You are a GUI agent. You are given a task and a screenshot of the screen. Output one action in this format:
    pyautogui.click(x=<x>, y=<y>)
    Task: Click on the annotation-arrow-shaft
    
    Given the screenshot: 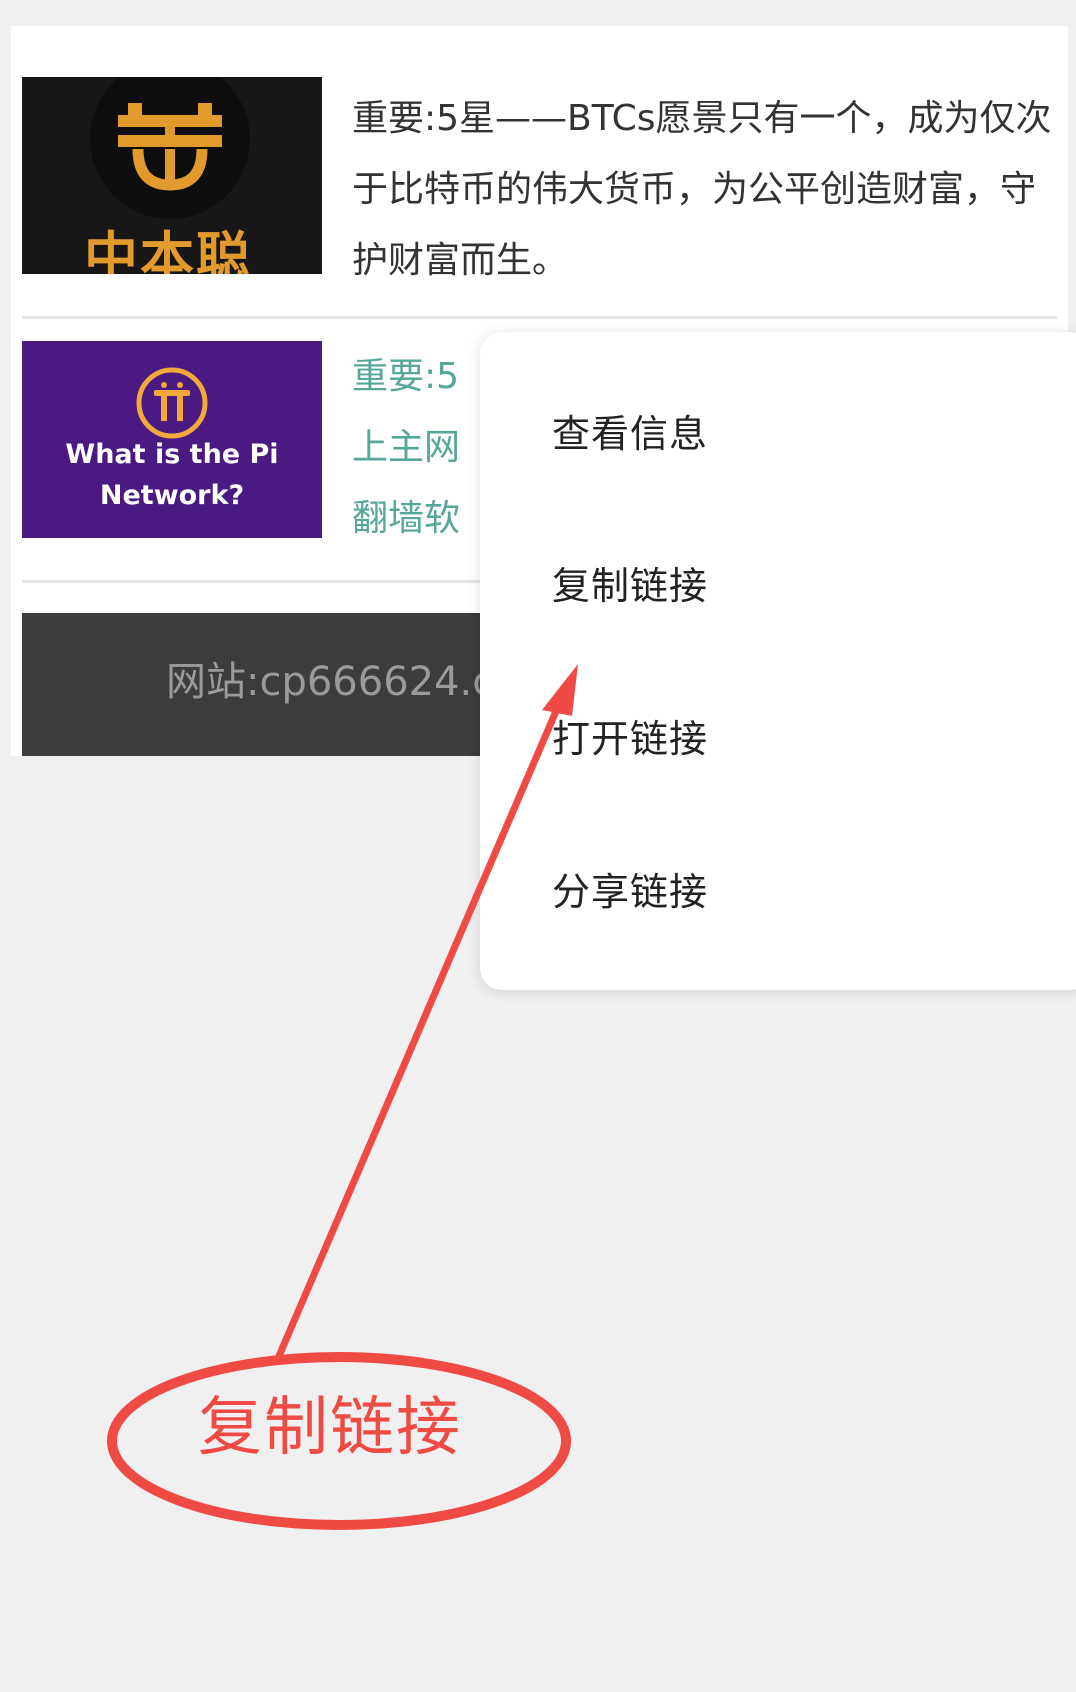 What is the action you would take?
    pyautogui.click(x=421, y=1025)
    